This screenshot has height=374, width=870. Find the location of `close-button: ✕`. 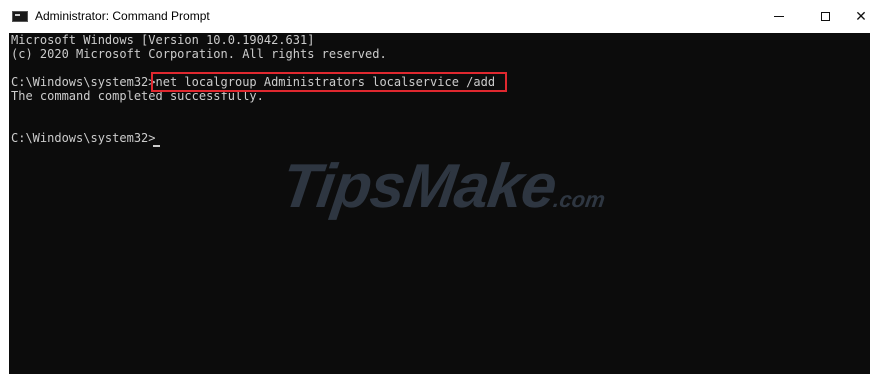

close-button: ✕ is located at coordinates (854, 16).